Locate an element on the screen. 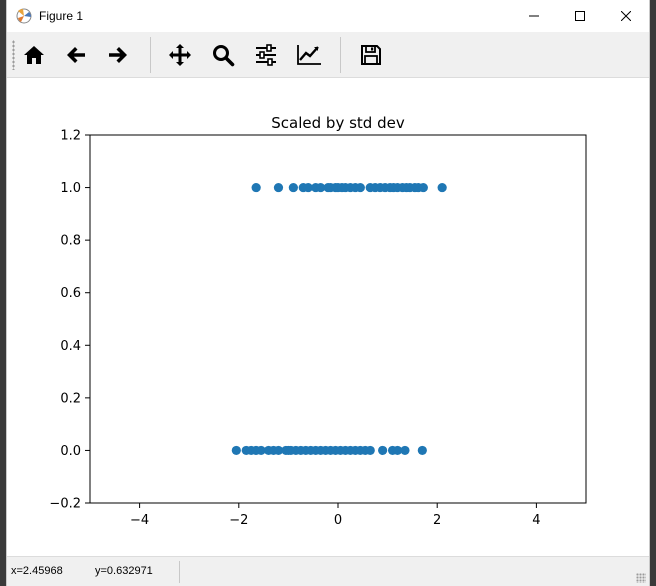 The image size is (656, 586). window-title: Figure 1 is located at coordinates (61, 16).